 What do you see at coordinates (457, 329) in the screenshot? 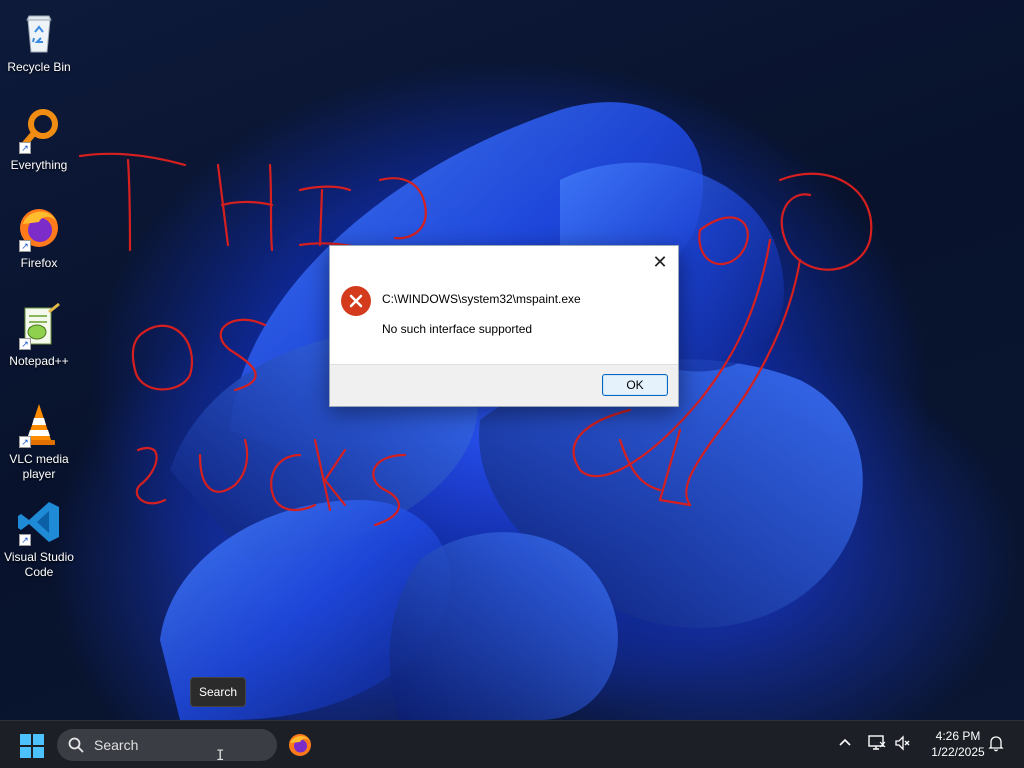
I see `dialog-message-text: No such interface supported` at bounding box center [457, 329].